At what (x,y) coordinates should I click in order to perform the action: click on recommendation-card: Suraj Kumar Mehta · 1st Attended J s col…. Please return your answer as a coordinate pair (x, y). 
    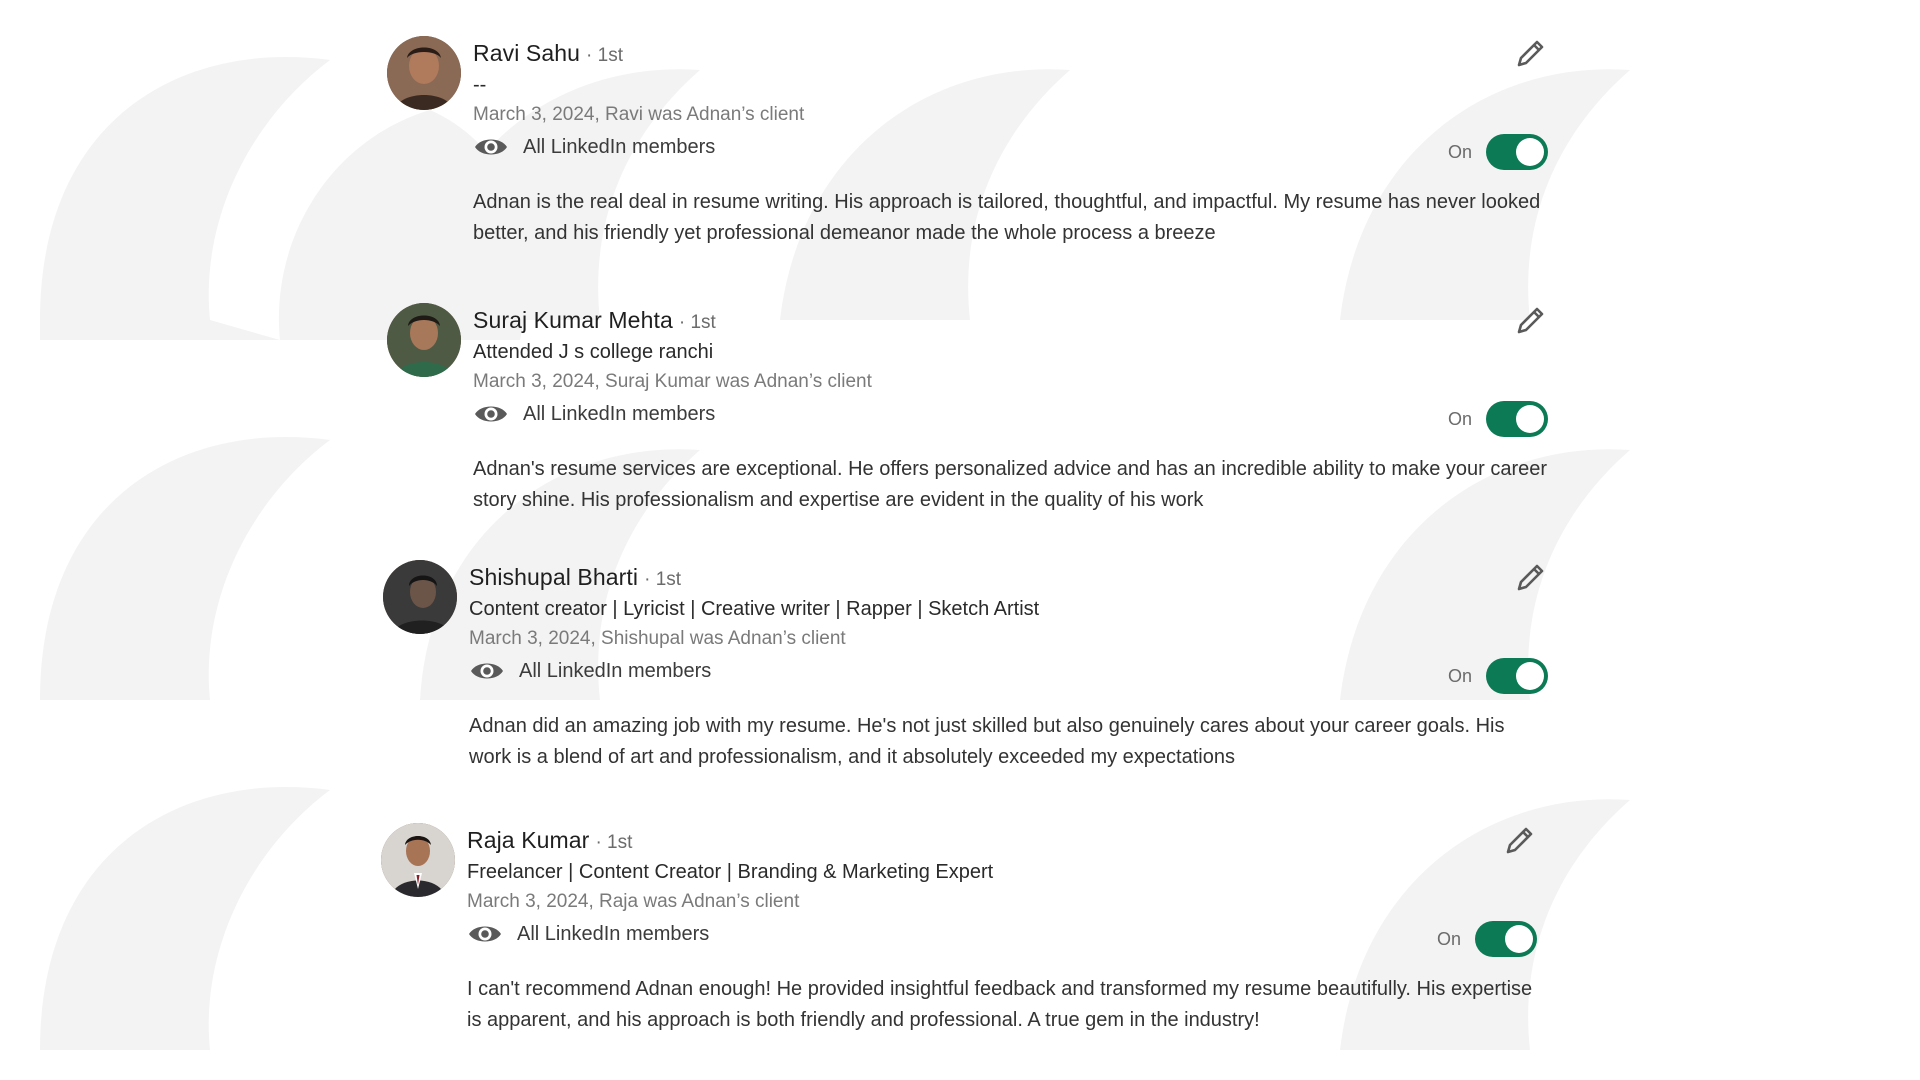
    Looking at the image, I should click on (967, 413).